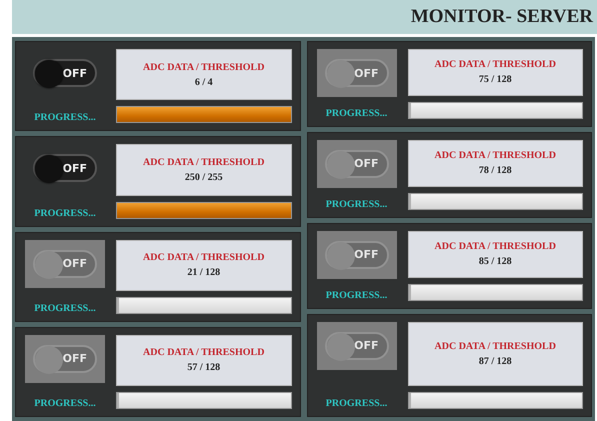 Image resolution: width=597 pixels, height=421 pixels. What do you see at coordinates (203, 272) in the screenshot?
I see `data-value: 21 / 128` at bounding box center [203, 272].